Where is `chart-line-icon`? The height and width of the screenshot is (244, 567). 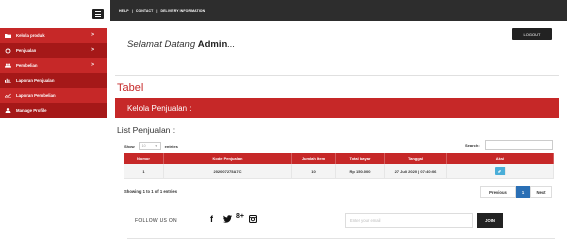
chart-line-icon is located at coordinates (8, 95).